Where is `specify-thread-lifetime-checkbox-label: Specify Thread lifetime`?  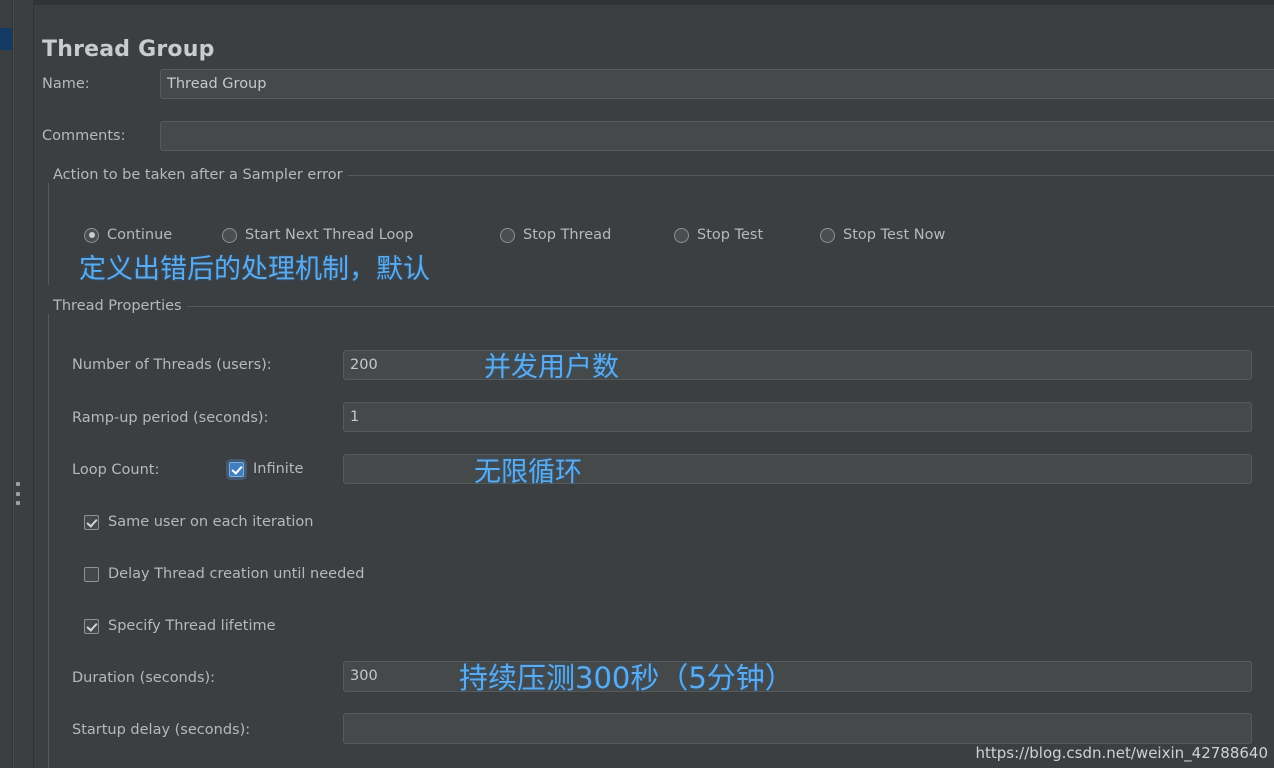 specify-thread-lifetime-checkbox-label: Specify Thread lifetime is located at coordinates (192, 626).